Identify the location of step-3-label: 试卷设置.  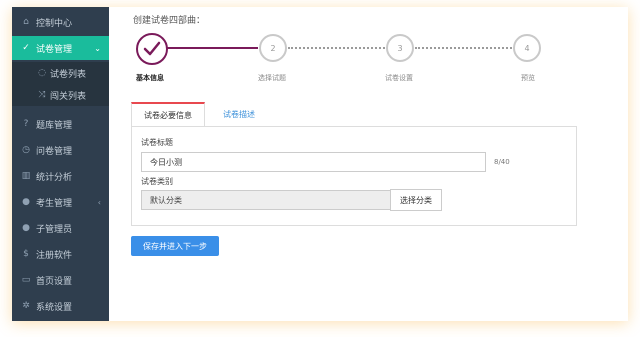
(399, 78).